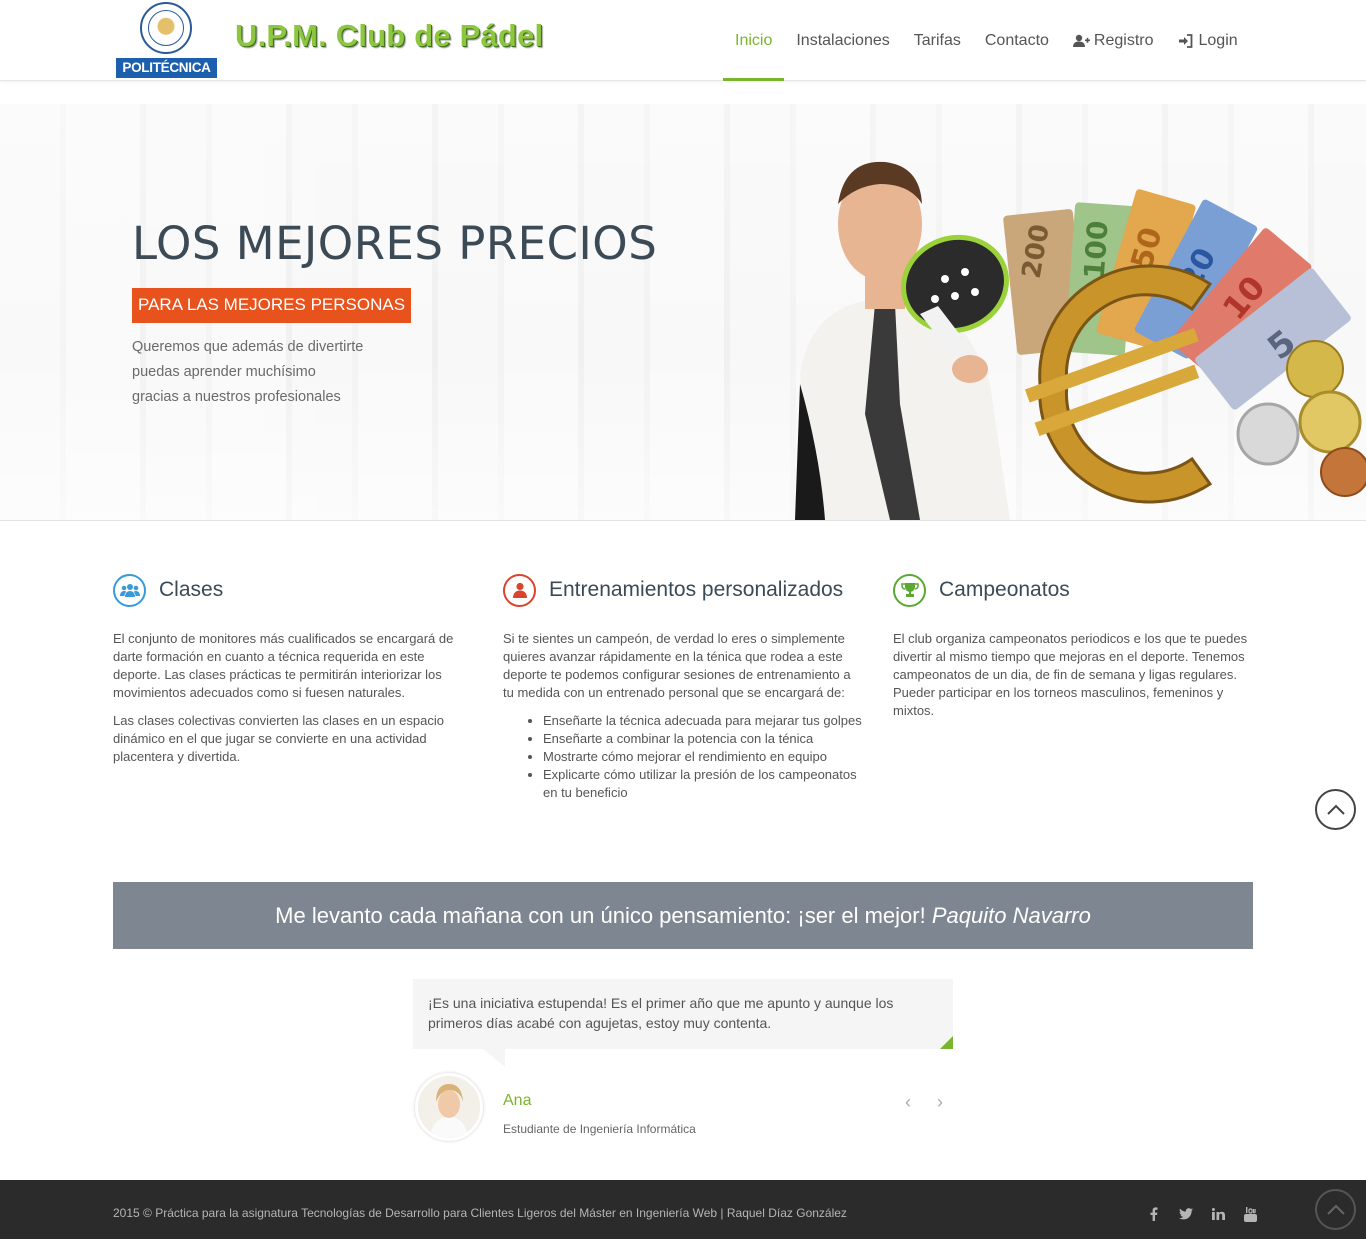 The image size is (1366, 1239). Describe the element at coordinates (517, 1100) in the screenshot. I see `testimonial-name: Ana` at that location.